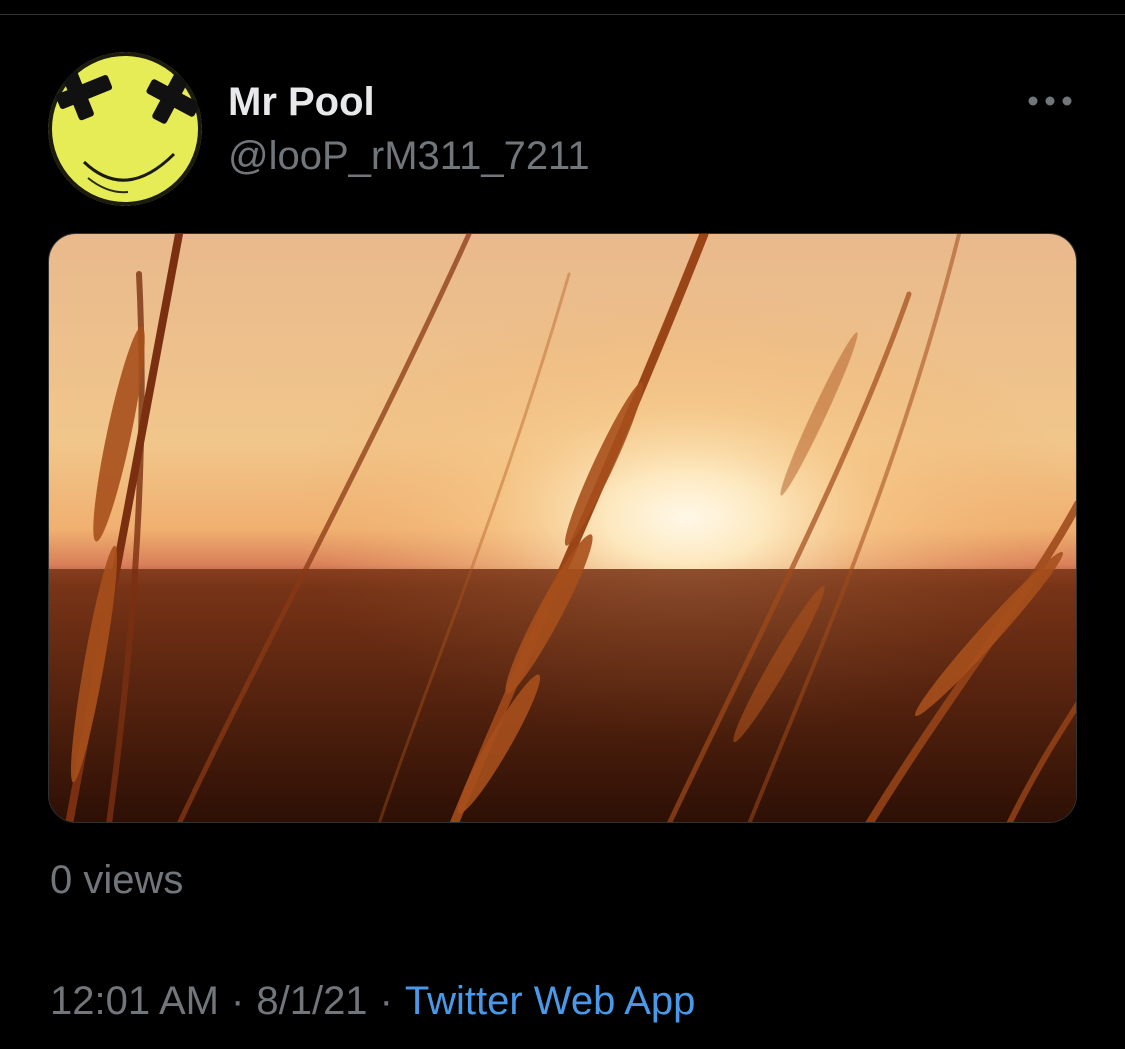 The width and height of the screenshot is (1125, 1049). I want to click on avatar-image, so click(125, 129).